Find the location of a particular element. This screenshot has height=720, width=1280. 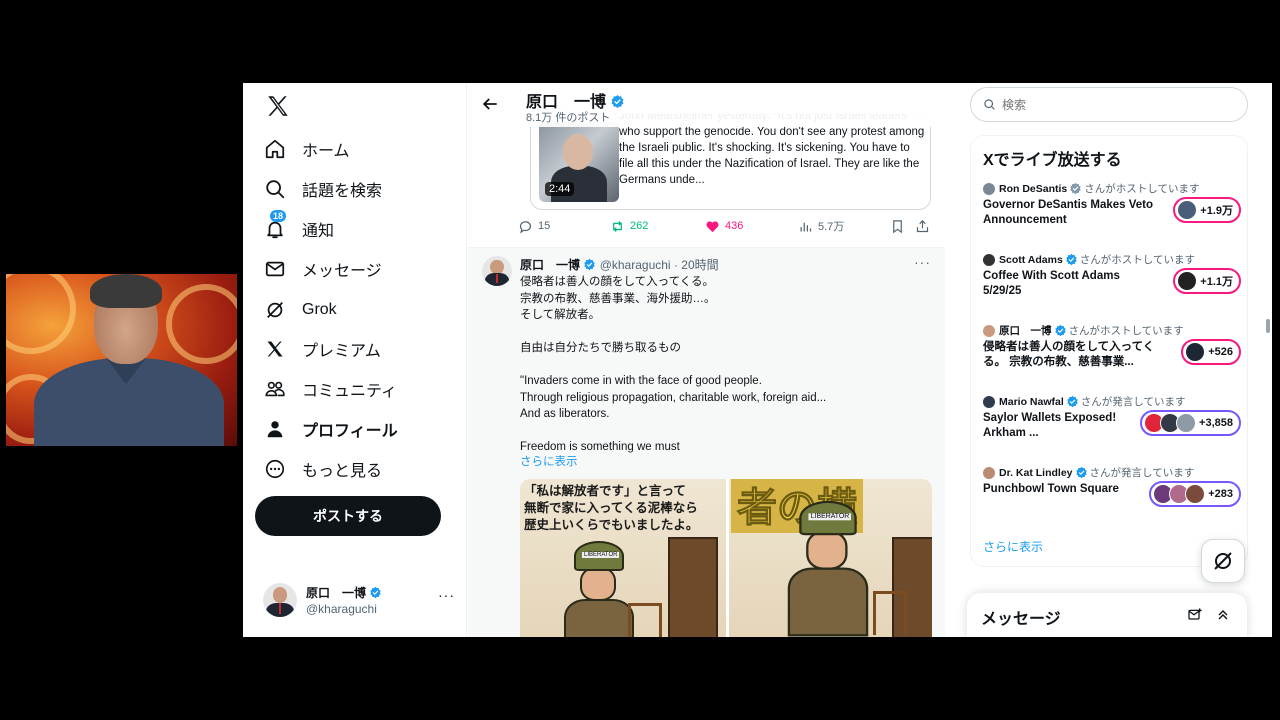

expand-chevrons-icon is located at coordinates (1223, 615).